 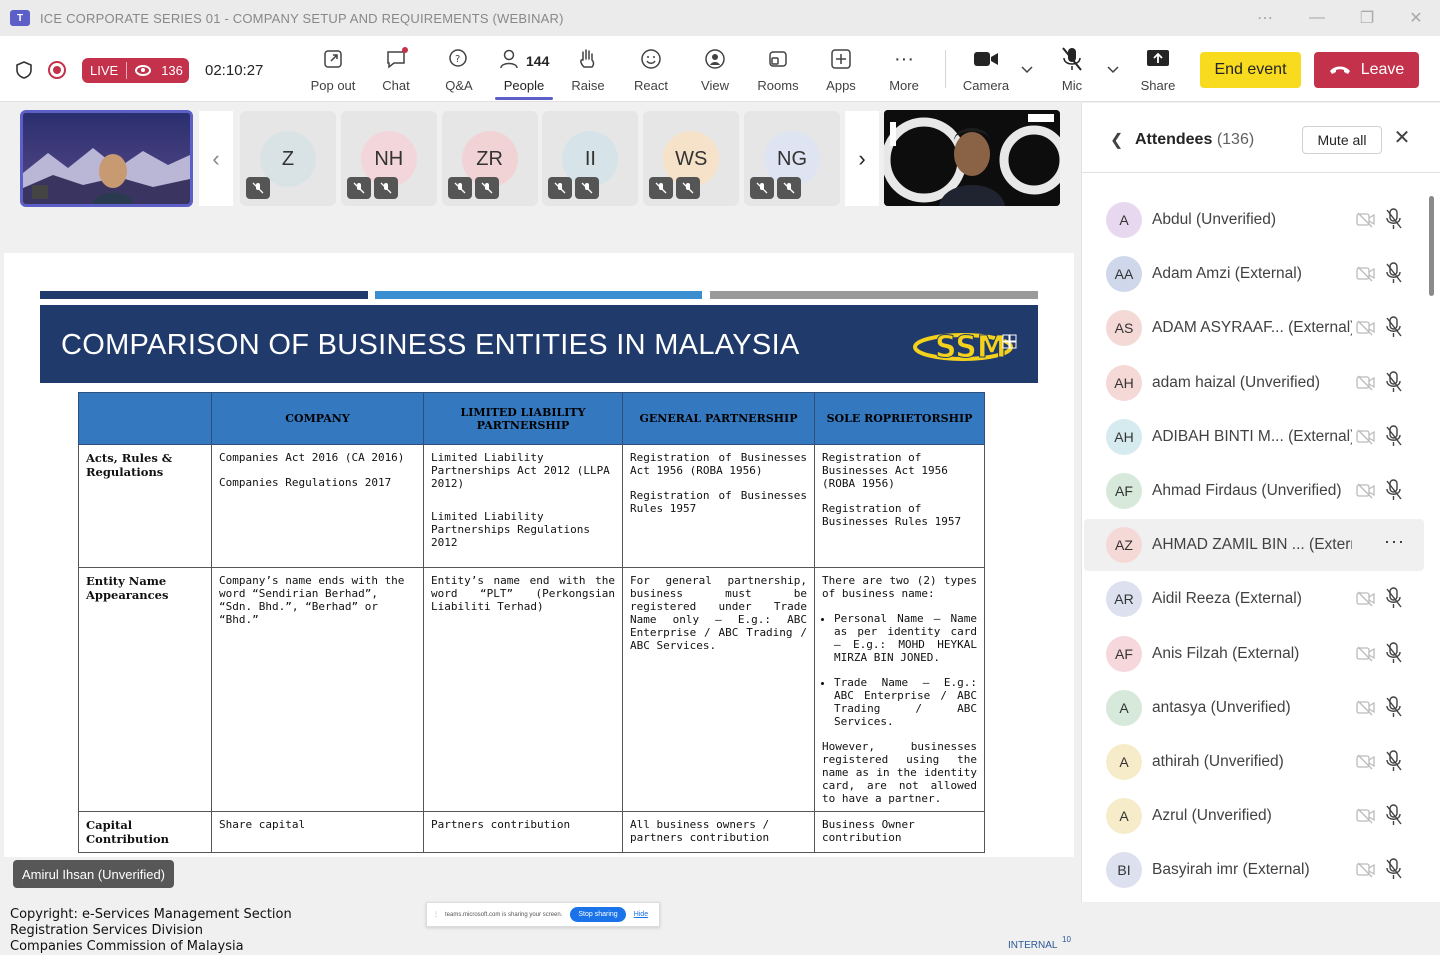 What do you see at coordinates (1254, 599) in the screenshot?
I see `attendee-row: AR Aidil Reeza (External)` at bounding box center [1254, 599].